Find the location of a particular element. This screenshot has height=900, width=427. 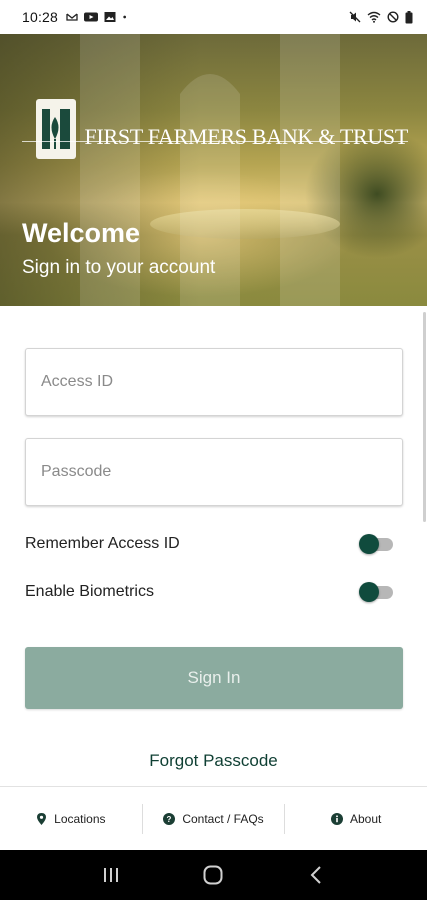

sign-in-button: Sign In is located at coordinates (214, 678).